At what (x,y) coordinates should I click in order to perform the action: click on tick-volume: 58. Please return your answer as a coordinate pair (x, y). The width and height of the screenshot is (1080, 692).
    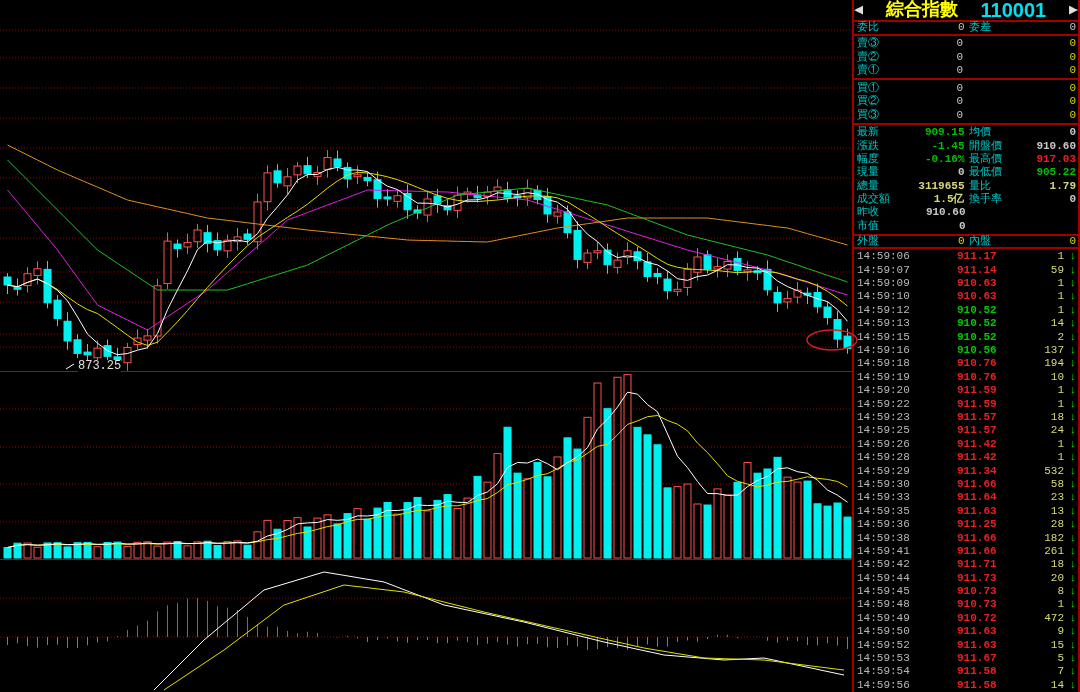
    Looking at the image, I should click on (1056, 484).